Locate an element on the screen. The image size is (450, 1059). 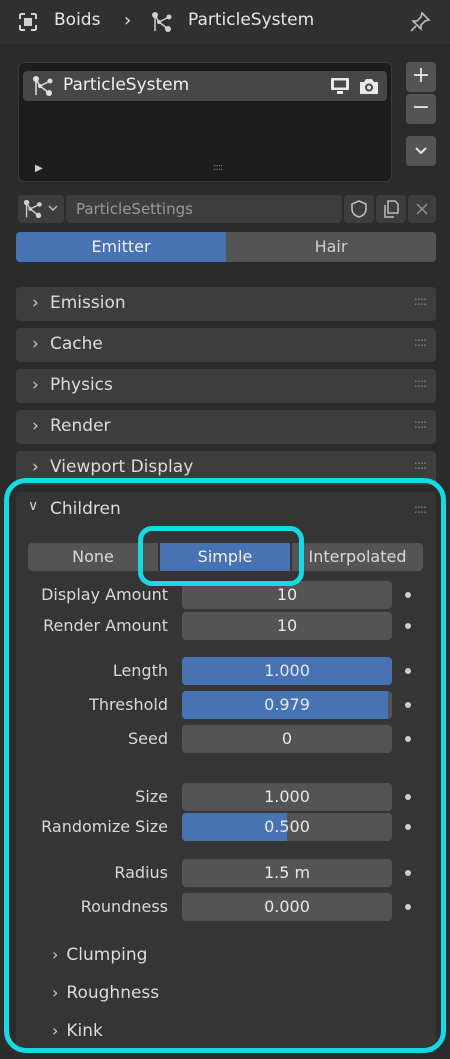
breadcrumb-object: Boids is located at coordinates (77, 20).